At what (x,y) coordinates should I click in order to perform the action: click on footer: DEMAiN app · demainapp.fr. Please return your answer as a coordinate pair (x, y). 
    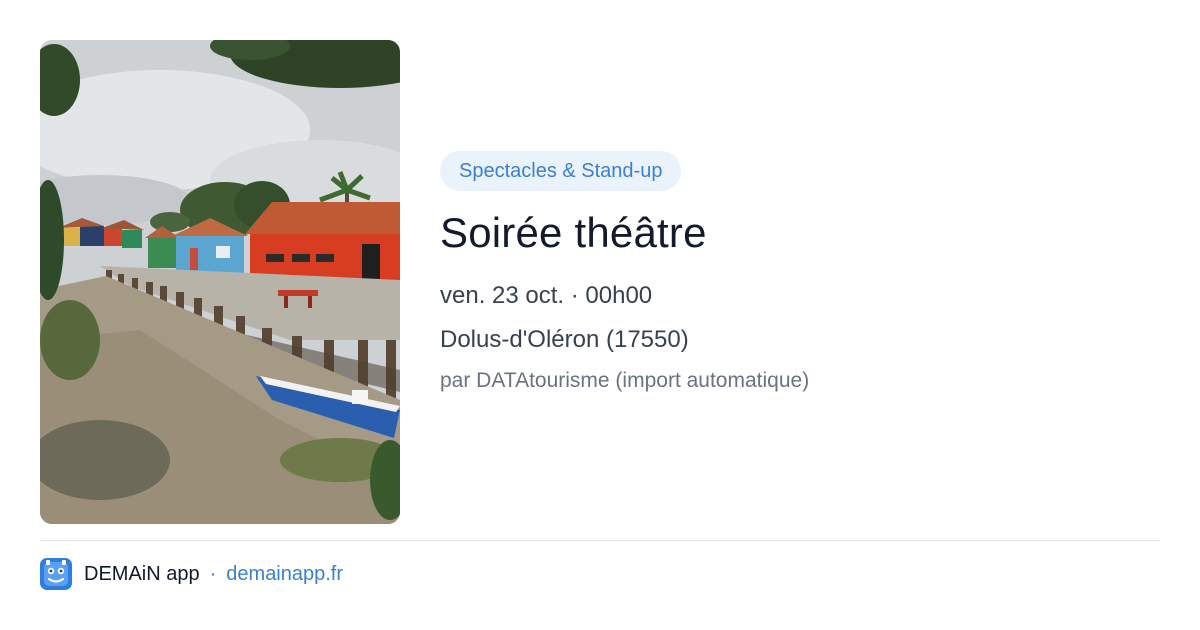
    Looking at the image, I should click on (191, 574).